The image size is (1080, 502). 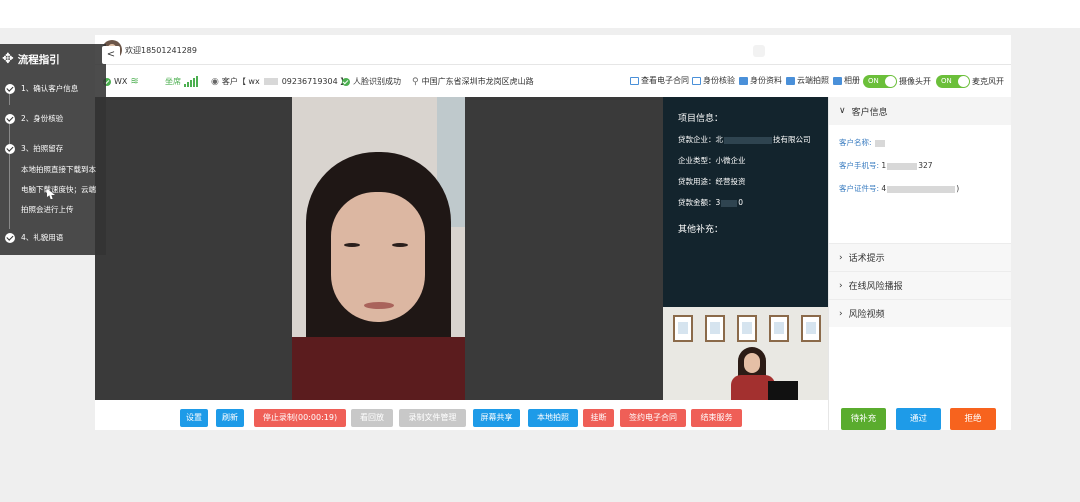 What do you see at coordinates (875, 287) in the screenshot?
I see `section-risk-broadcast-label: 在线风险播报` at bounding box center [875, 287].